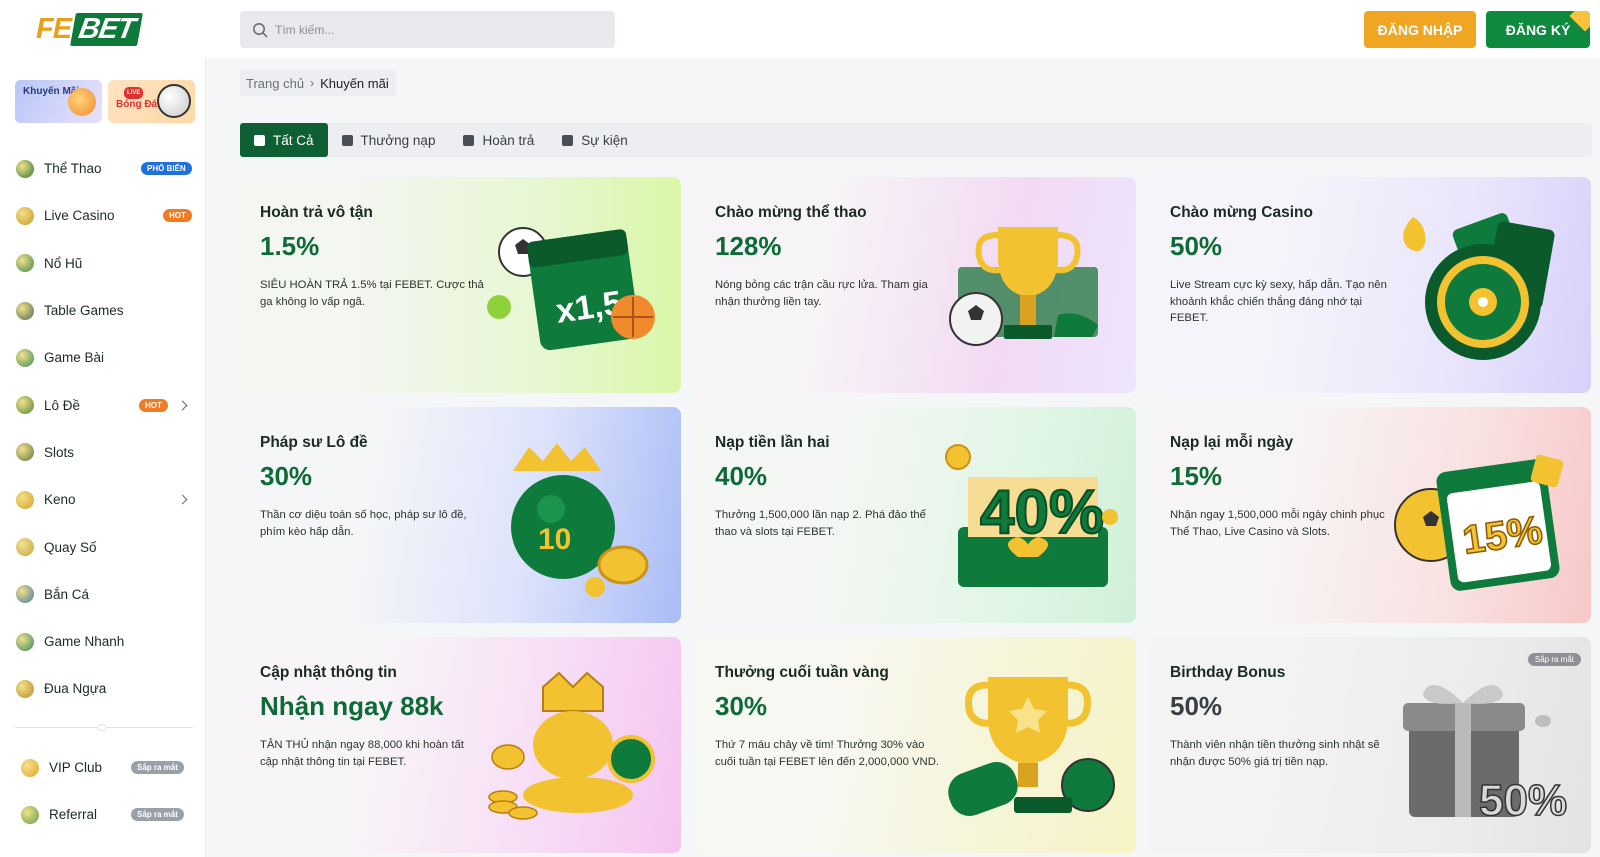 Image resolution: width=1600 pixels, height=857 pixels. I want to click on search-box, so click(427, 29).